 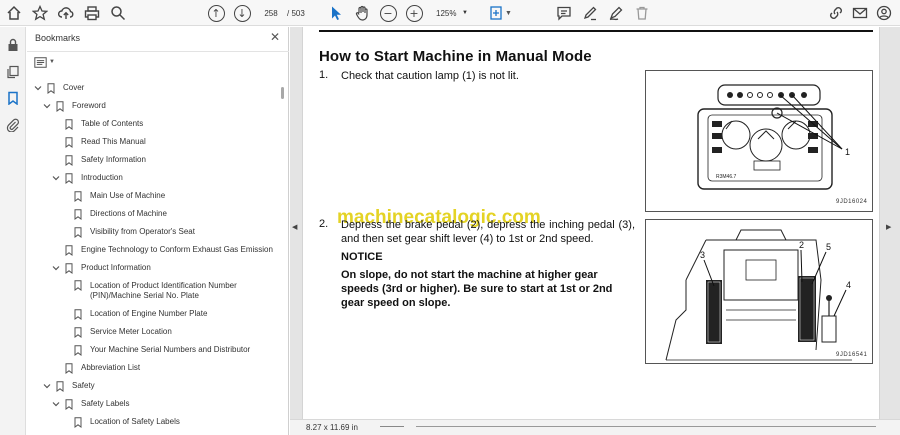 I want to click on bookmark-label: Main Use of Machine, so click(x=128, y=195).